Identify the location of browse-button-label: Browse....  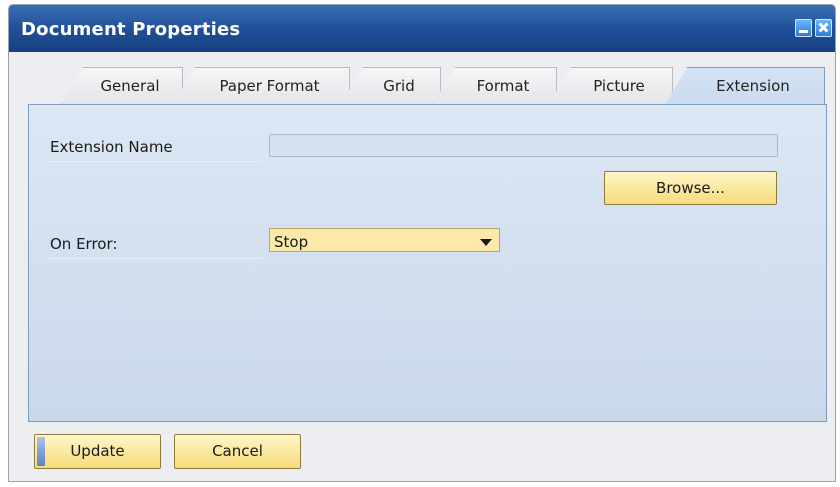
(690, 188).